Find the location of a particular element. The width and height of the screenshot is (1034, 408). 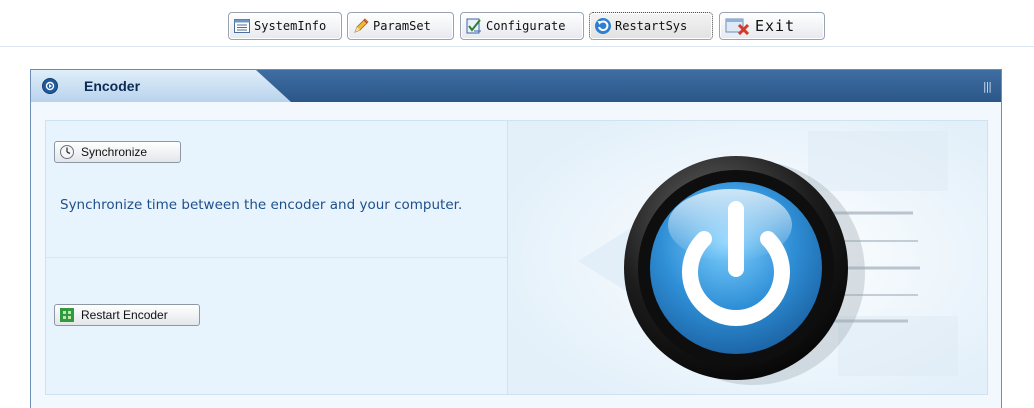

configurate-label: Configurate is located at coordinates (526, 26).